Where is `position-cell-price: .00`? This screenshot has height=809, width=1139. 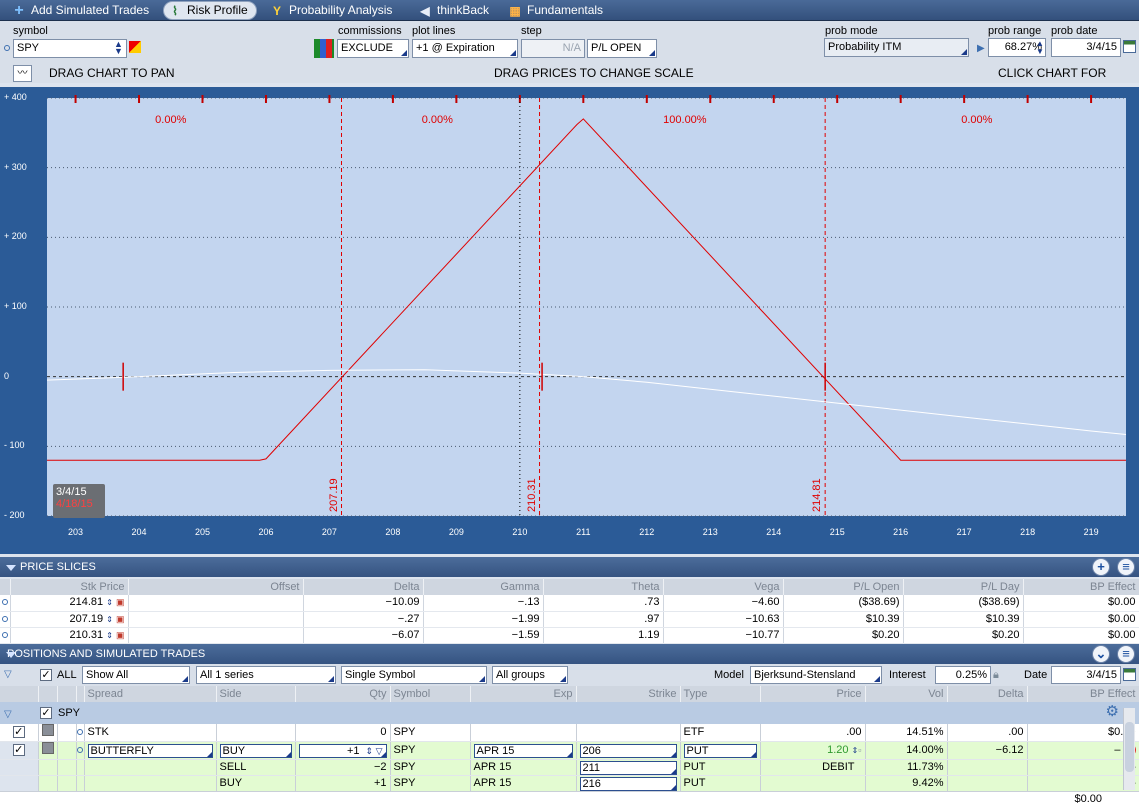
position-cell-price: .00 is located at coordinates (813, 733).